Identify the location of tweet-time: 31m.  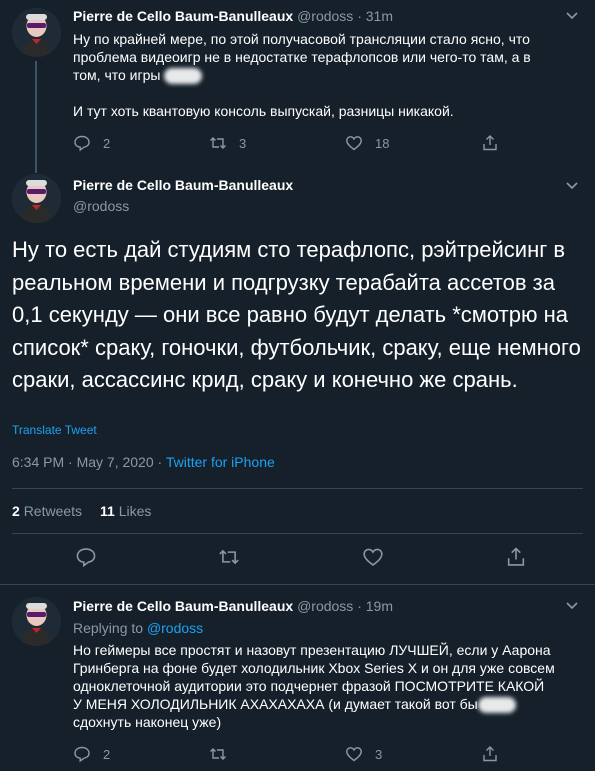
(379, 16).